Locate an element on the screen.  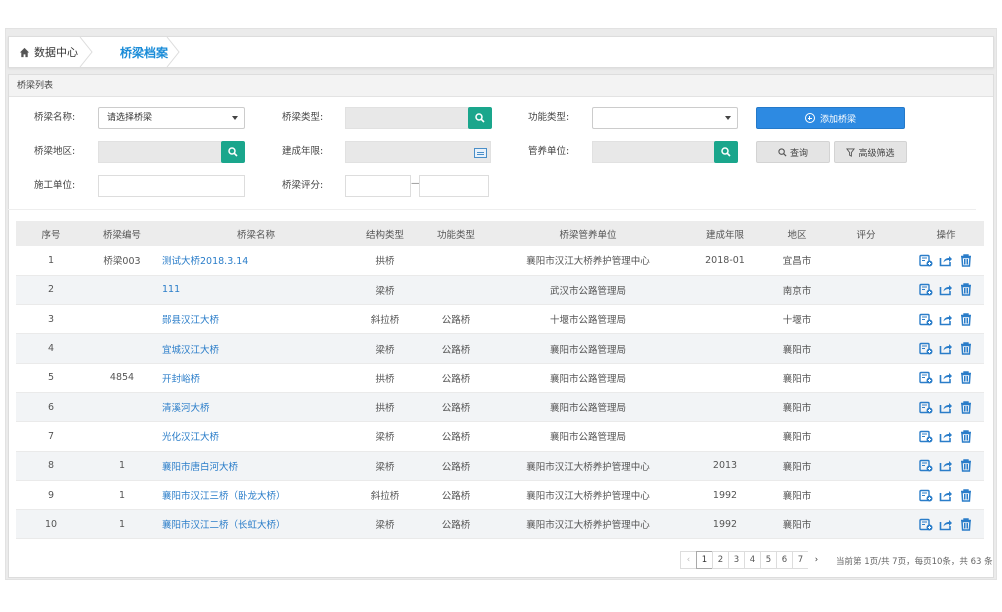
bridge-type-search-button is located at coordinates (480, 118).